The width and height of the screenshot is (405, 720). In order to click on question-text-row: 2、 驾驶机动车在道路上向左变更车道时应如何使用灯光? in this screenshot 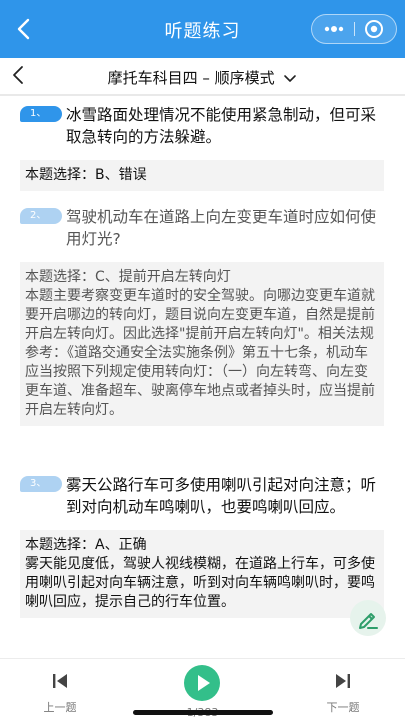, I will do `click(202, 228)`.